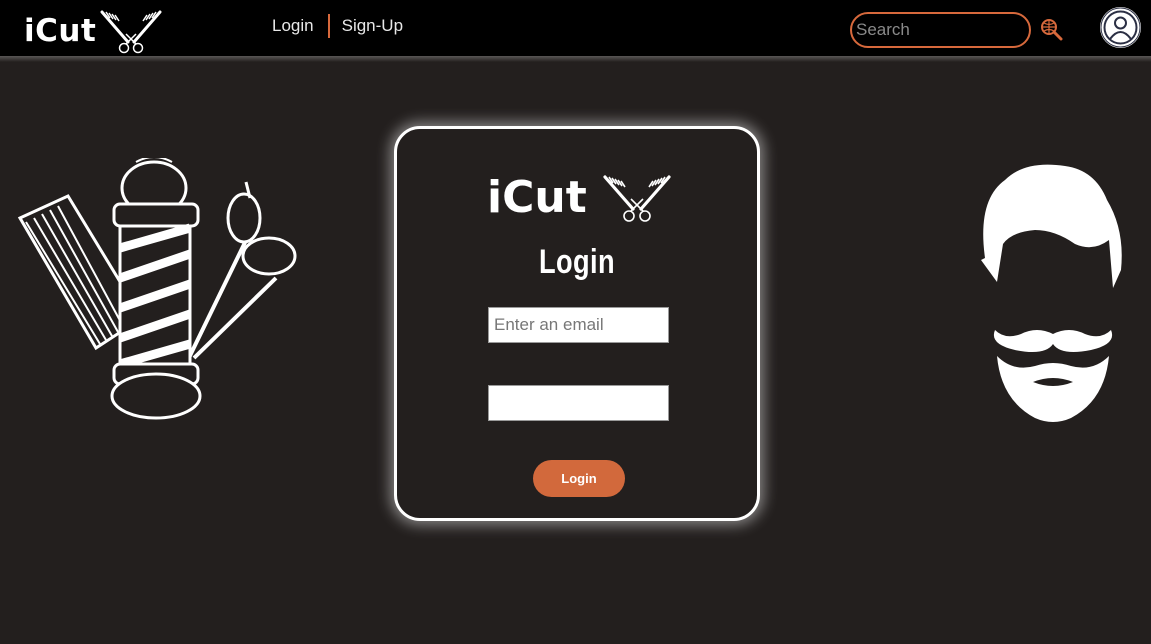 This screenshot has height=644, width=1151. Describe the element at coordinates (578, 403) in the screenshot. I see `password-field` at that location.